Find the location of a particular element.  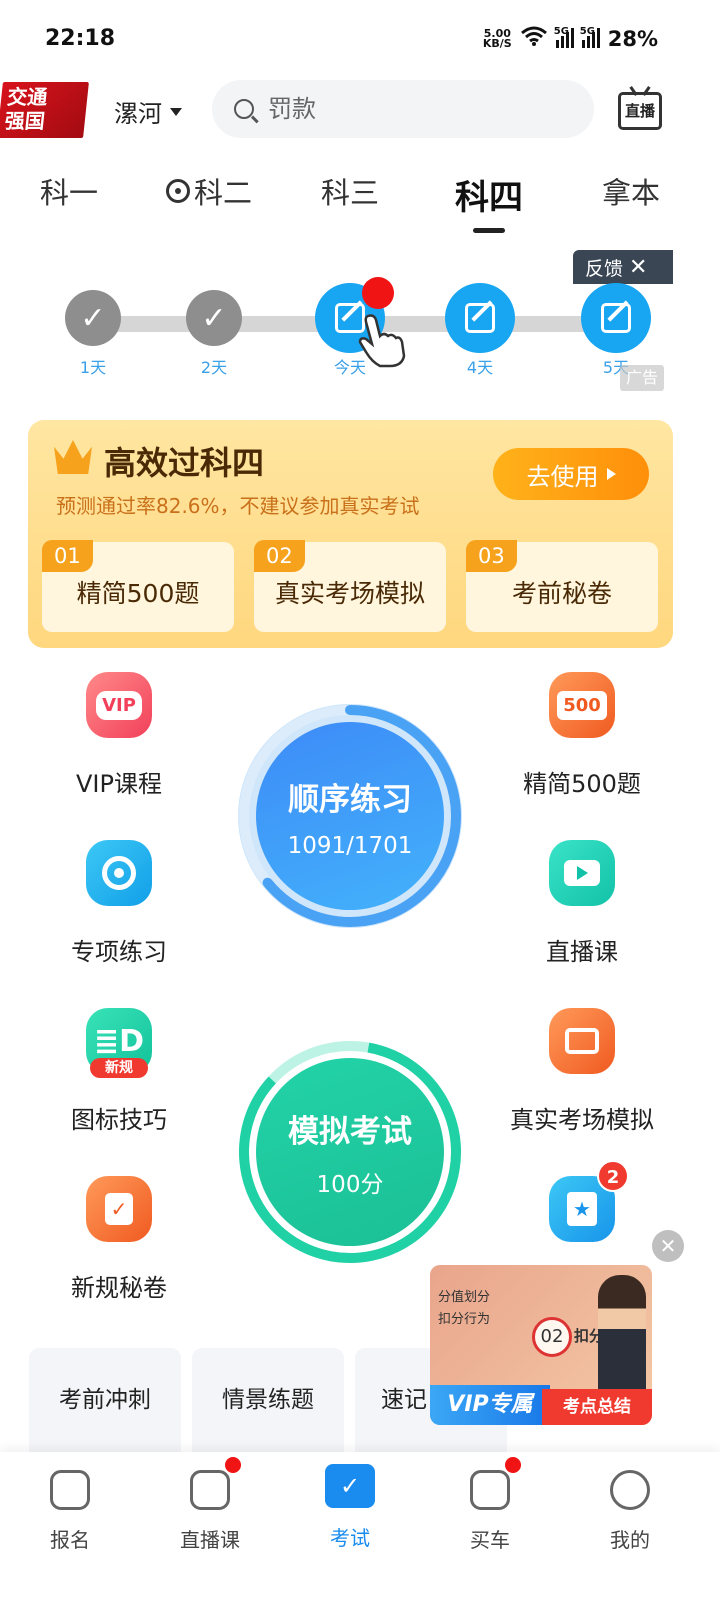

tab-ke2: 科二 is located at coordinates (209, 191).